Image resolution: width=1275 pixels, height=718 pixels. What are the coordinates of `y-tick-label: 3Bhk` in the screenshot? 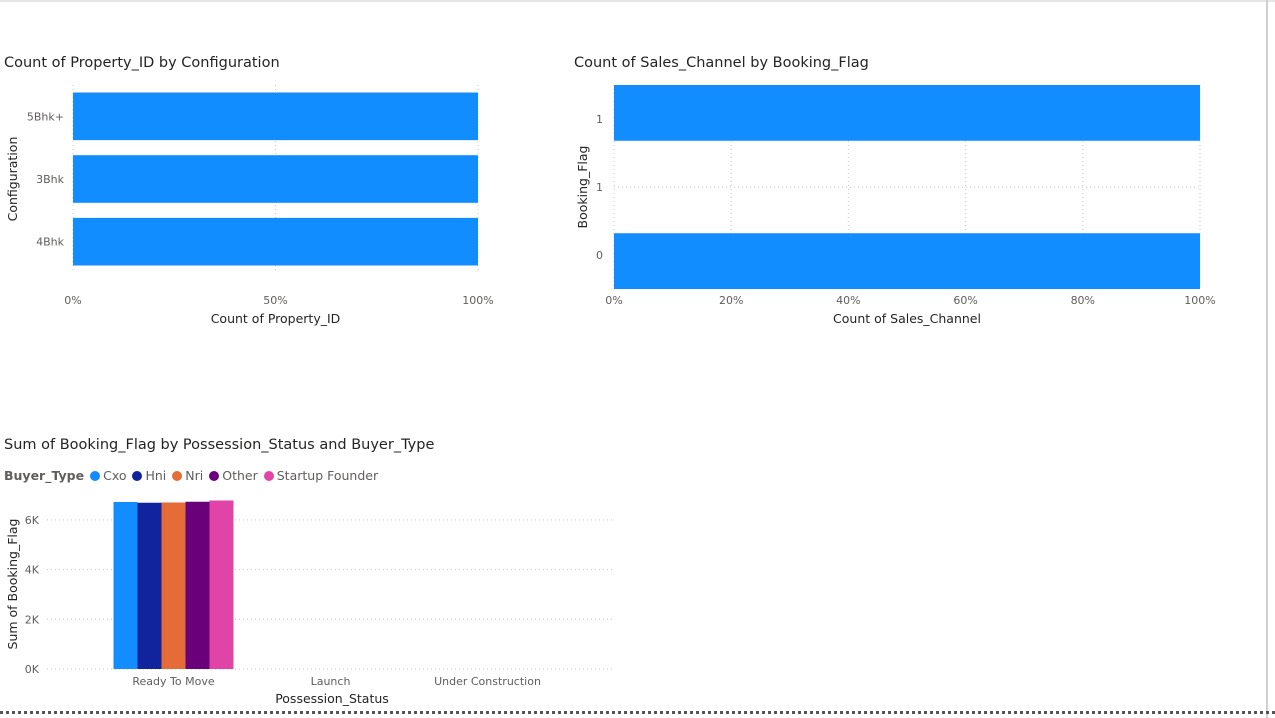 It's located at (50, 179).